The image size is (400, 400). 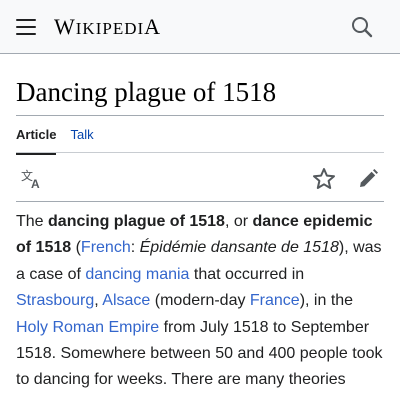 What do you see at coordinates (65, 26) in the screenshot?
I see `logo-letter: W` at bounding box center [65, 26].